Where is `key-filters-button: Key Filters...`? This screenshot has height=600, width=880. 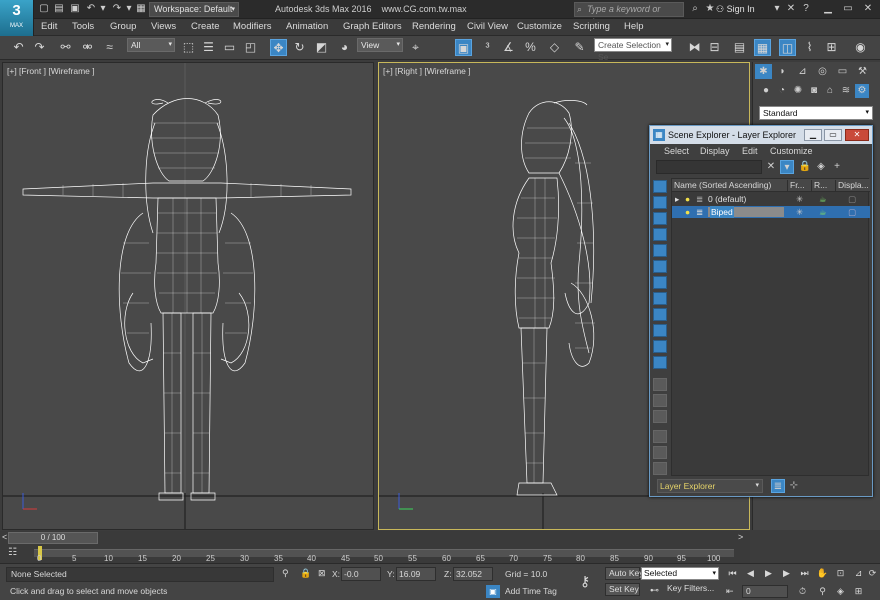 key-filters-button: Key Filters... is located at coordinates (692, 589).